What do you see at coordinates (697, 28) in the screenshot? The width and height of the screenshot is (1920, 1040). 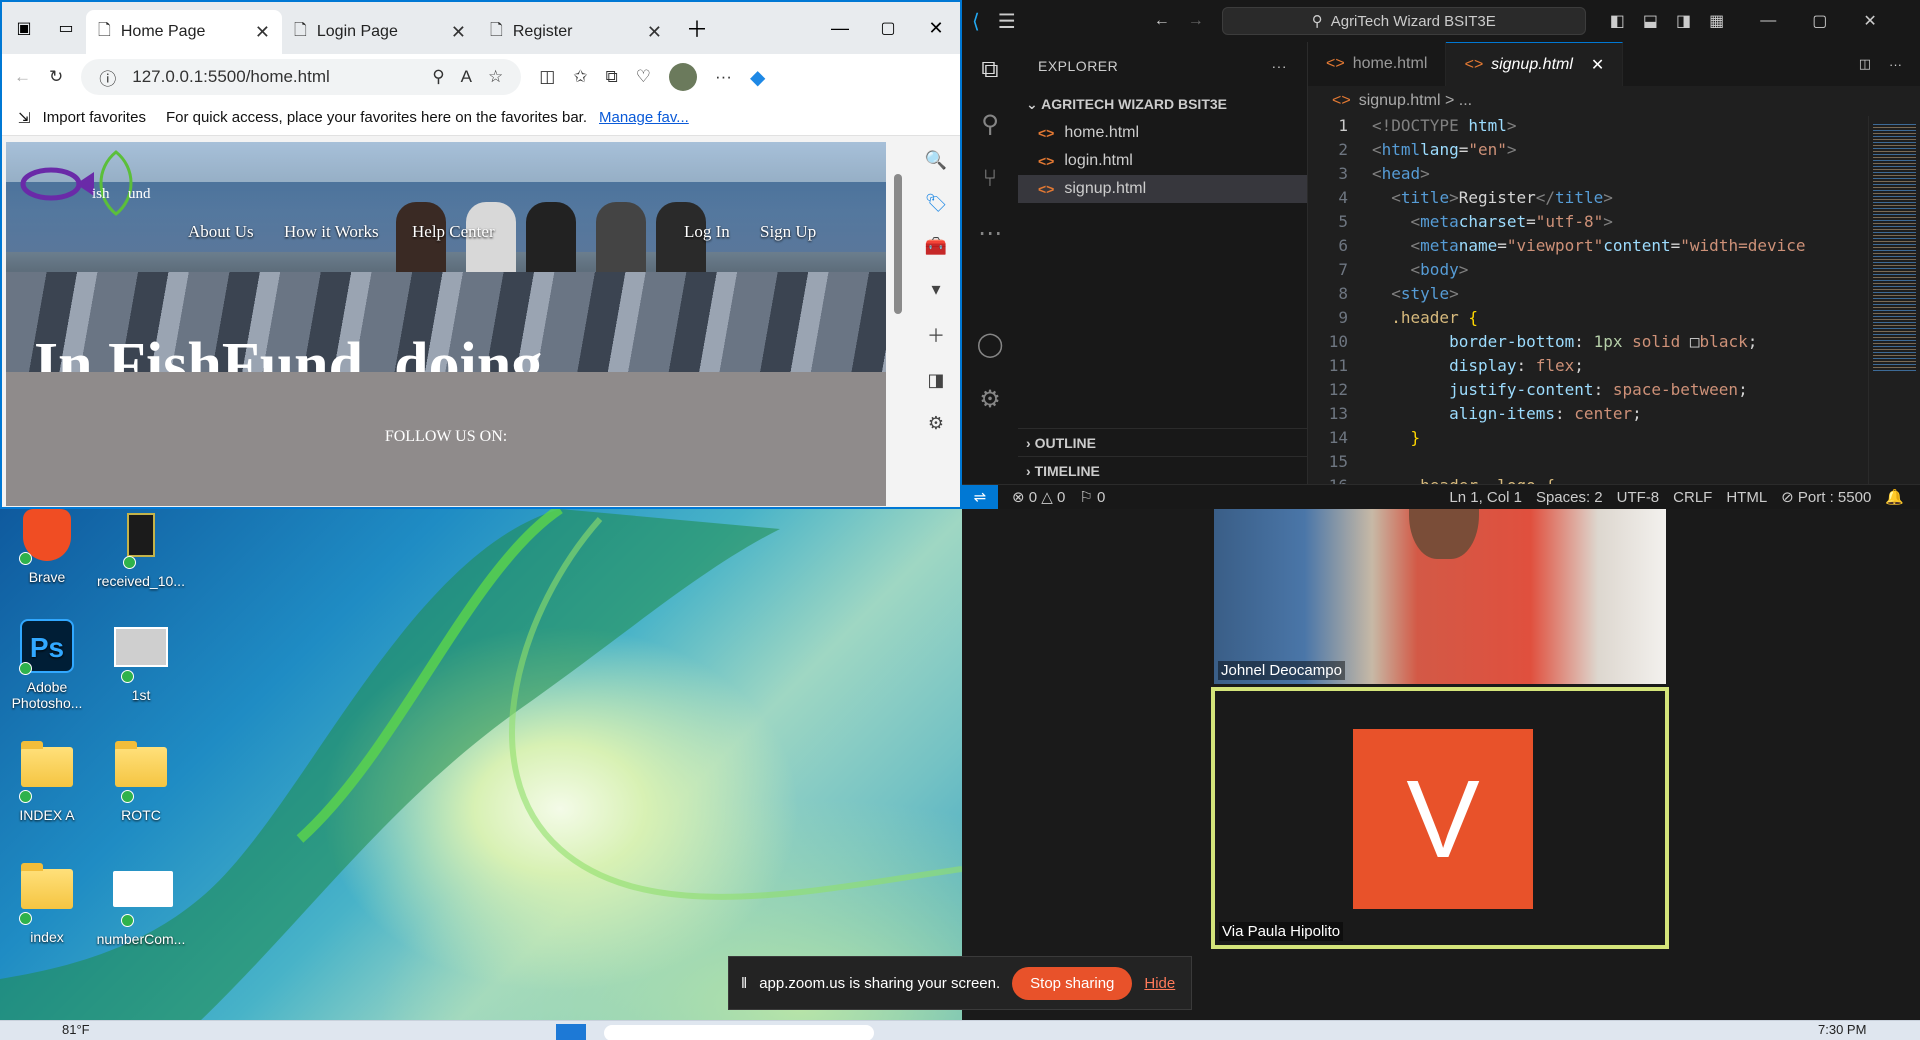 I see `new-tab-button: ＋` at bounding box center [697, 28].